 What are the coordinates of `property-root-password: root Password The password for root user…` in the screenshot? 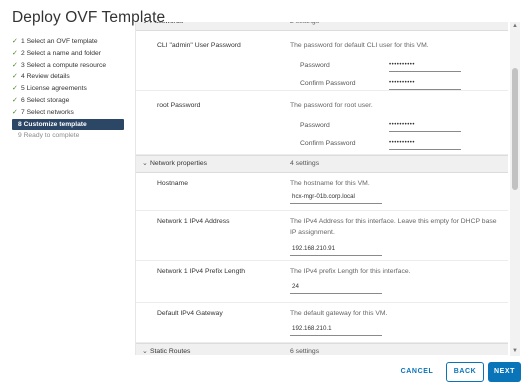 It's located at (322, 122).